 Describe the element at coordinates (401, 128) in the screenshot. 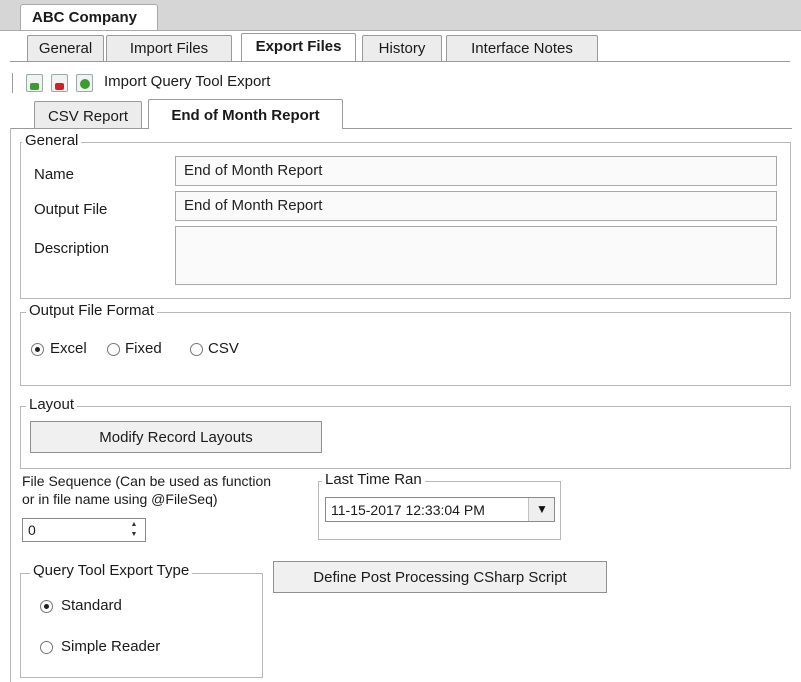

I see `subtabs-divider` at that location.